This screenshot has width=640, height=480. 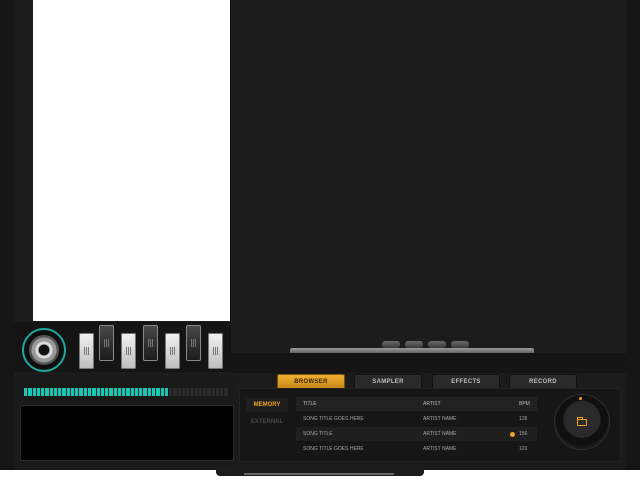 What do you see at coordinates (524, 404) in the screenshot?
I see `column-bpm: BPM` at bounding box center [524, 404].